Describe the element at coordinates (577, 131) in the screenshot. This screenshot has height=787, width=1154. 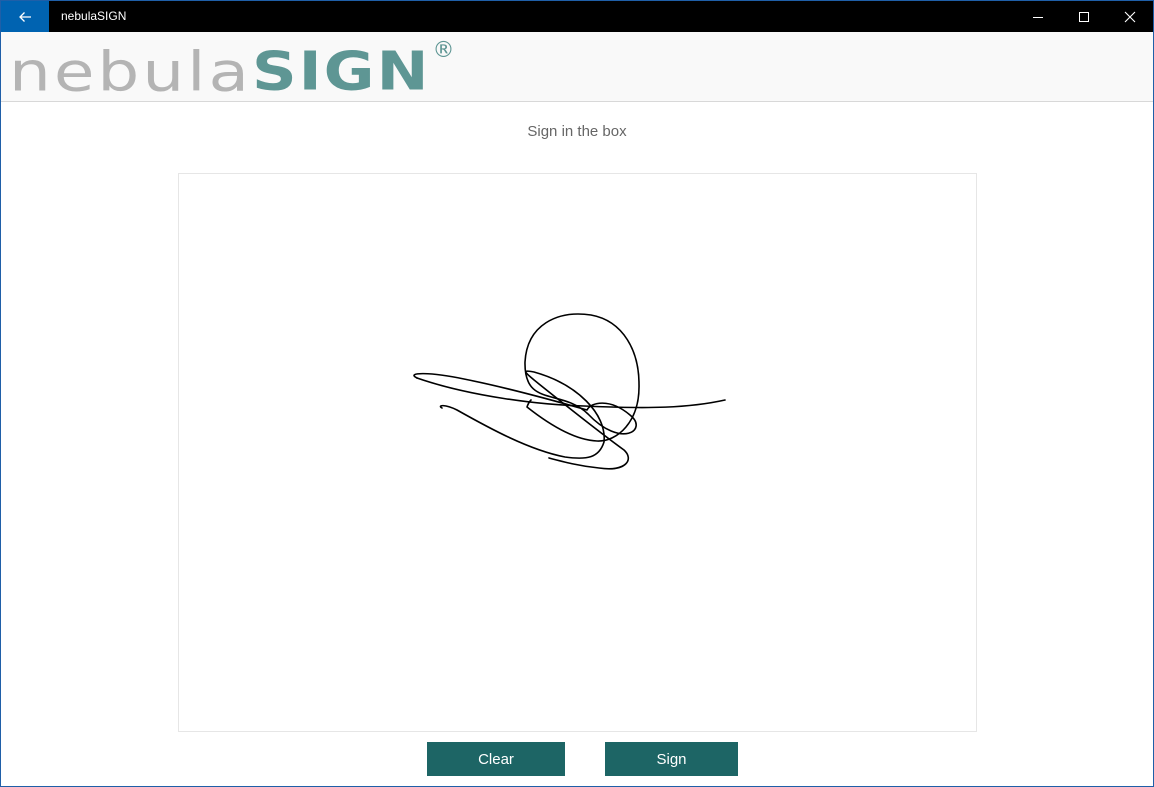
I see `instruction-text: Sign in the box` at that location.